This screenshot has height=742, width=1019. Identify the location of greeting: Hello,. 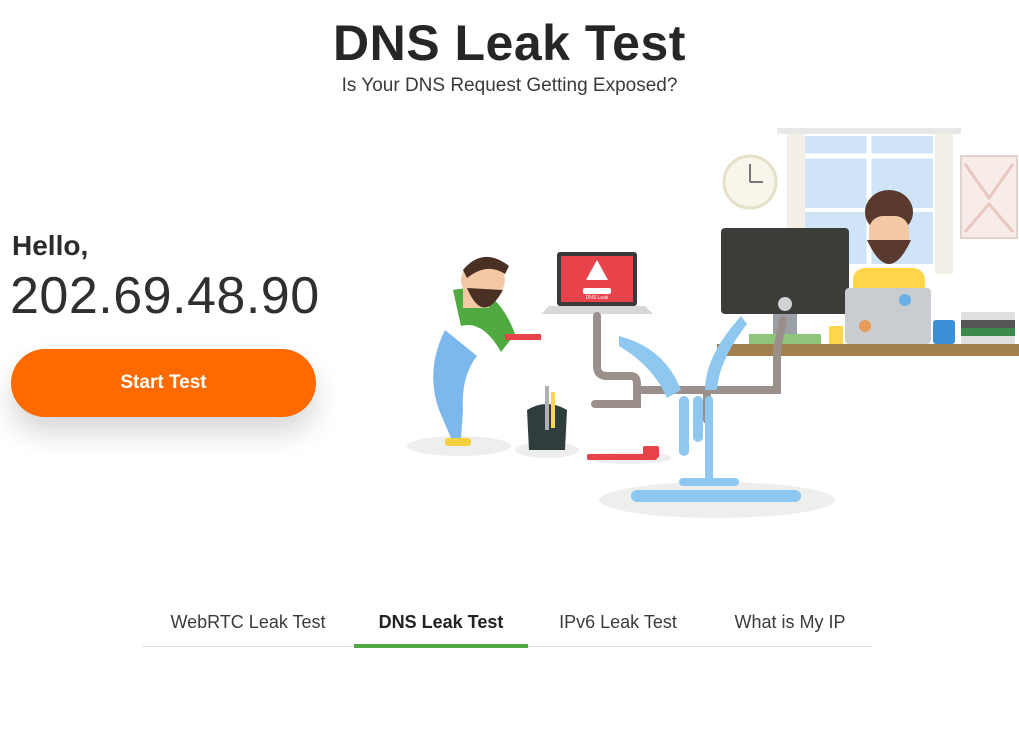
(50, 245).